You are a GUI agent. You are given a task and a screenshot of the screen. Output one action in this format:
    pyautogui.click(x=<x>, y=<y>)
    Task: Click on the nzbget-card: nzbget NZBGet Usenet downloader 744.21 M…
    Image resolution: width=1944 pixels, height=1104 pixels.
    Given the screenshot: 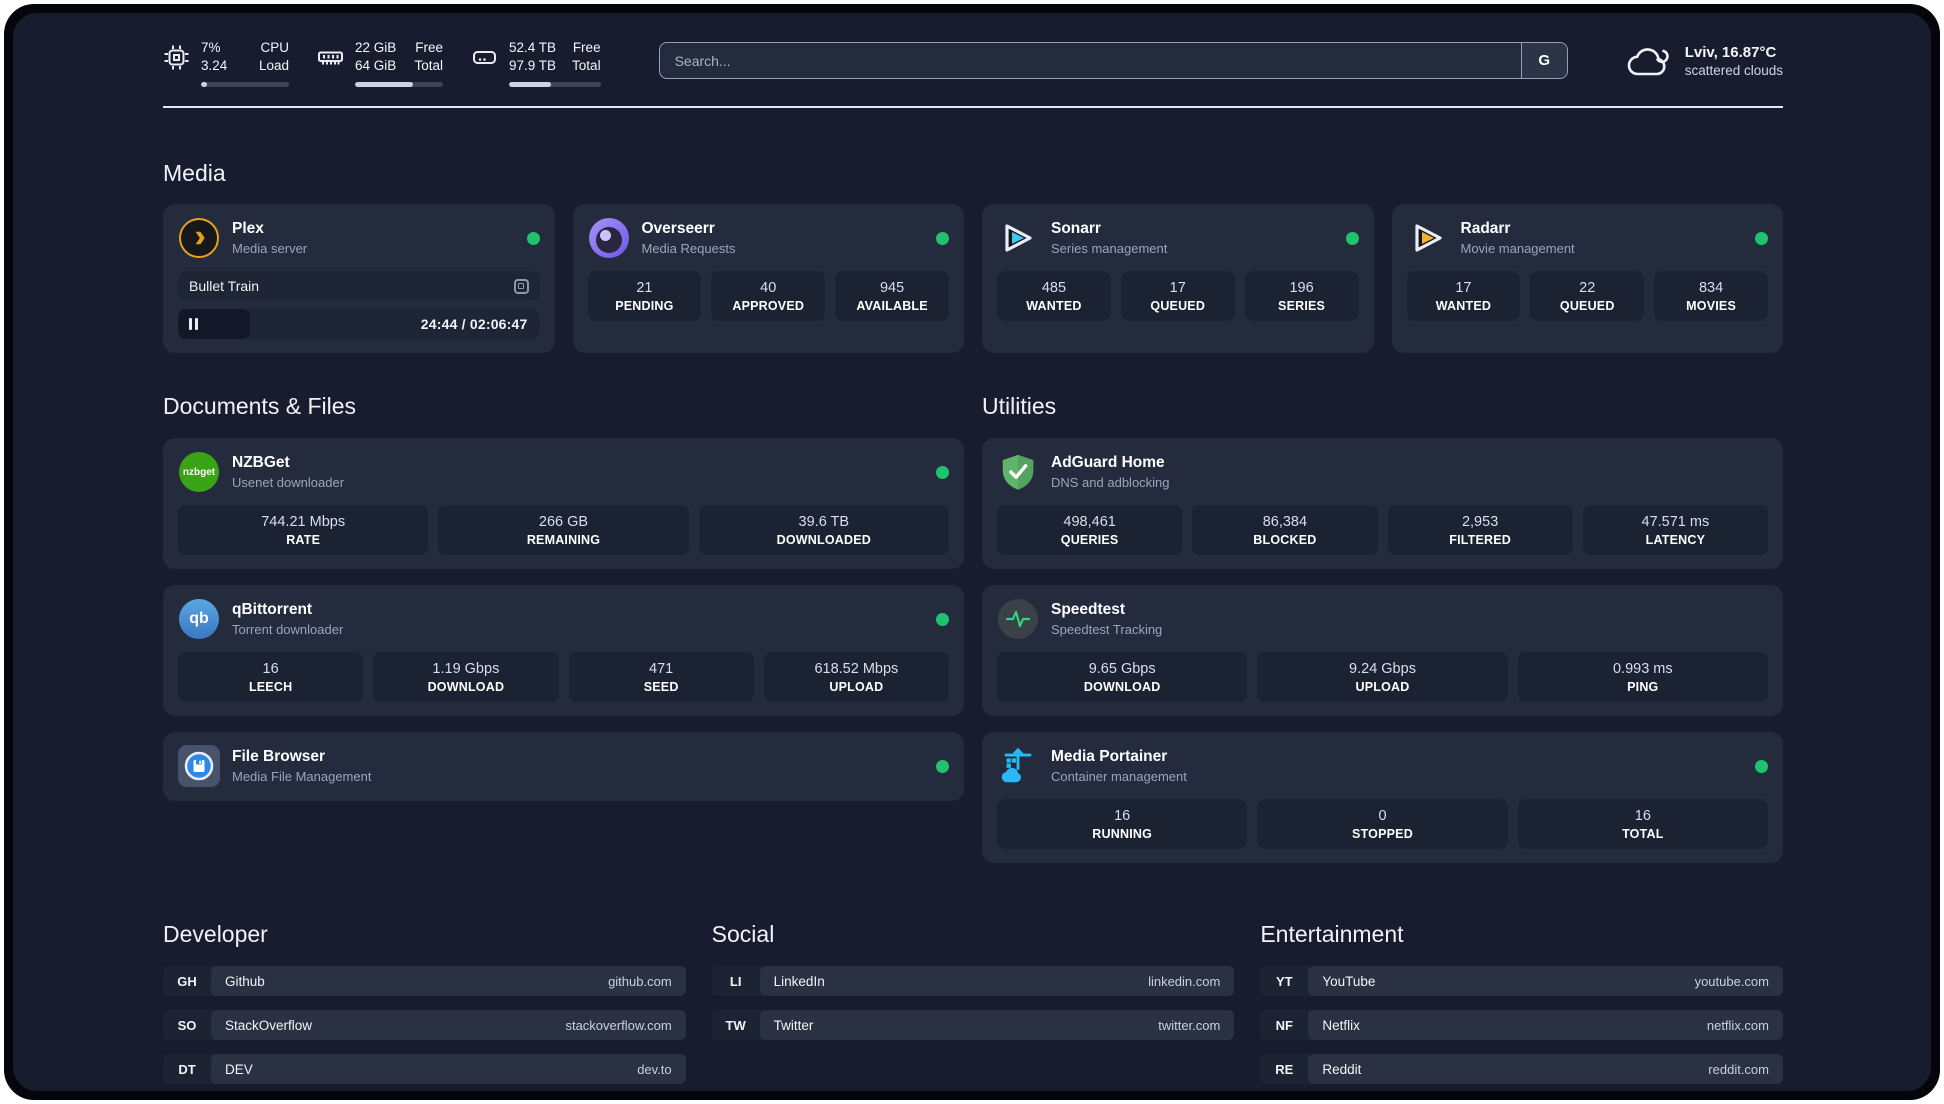 What is the action you would take?
    pyautogui.click(x=563, y=504)
    